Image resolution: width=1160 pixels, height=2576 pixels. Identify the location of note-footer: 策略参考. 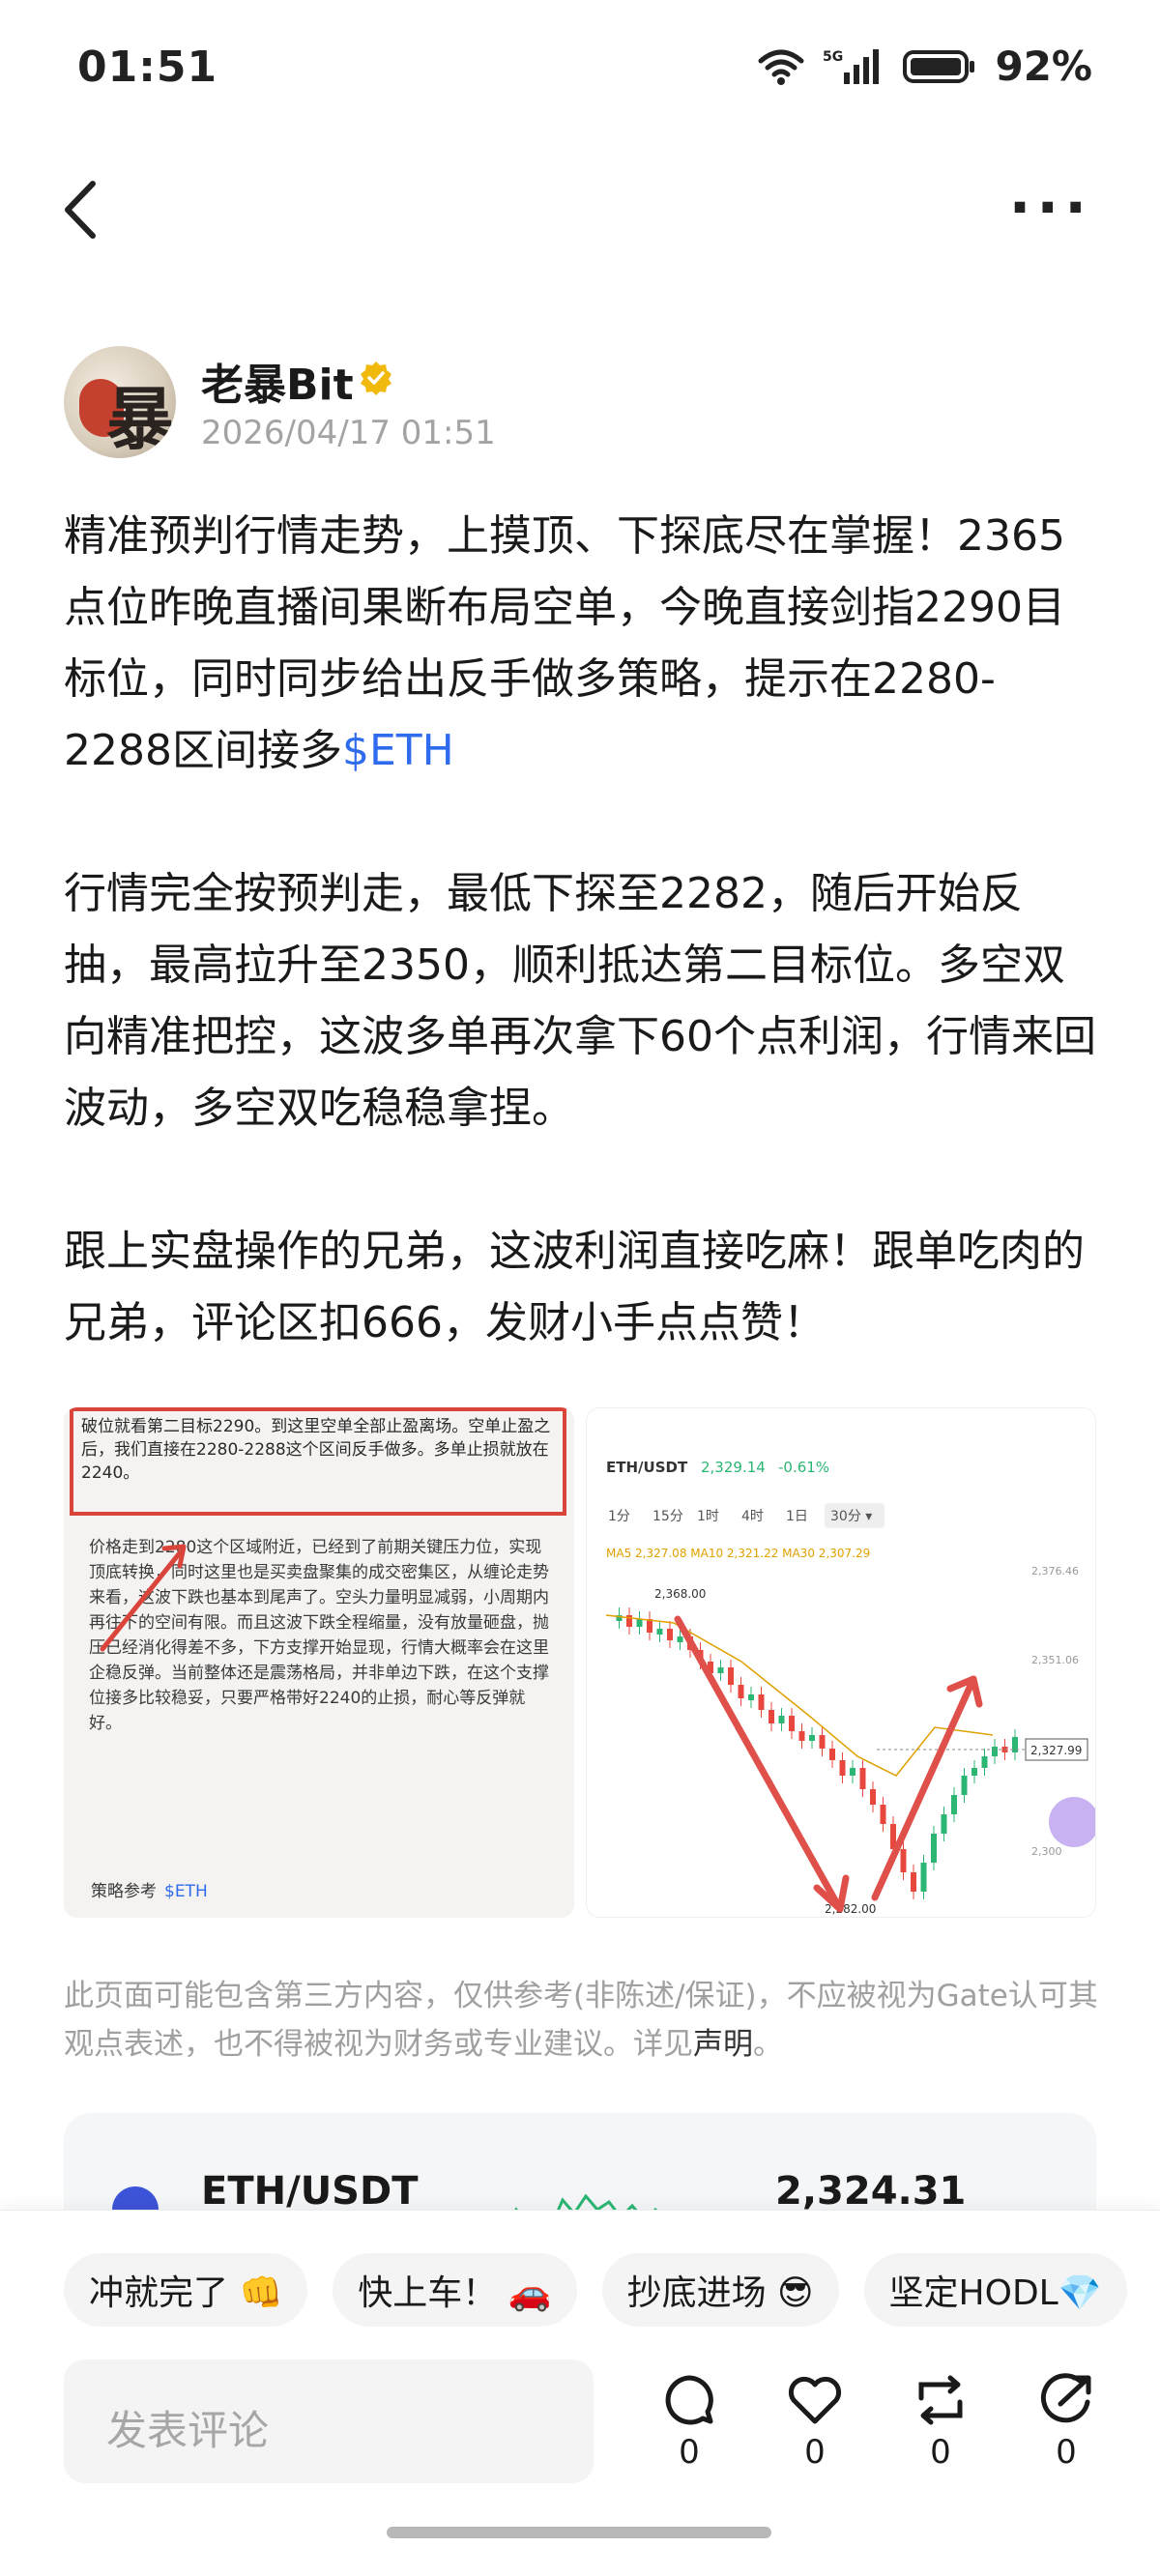
(124, 1892).